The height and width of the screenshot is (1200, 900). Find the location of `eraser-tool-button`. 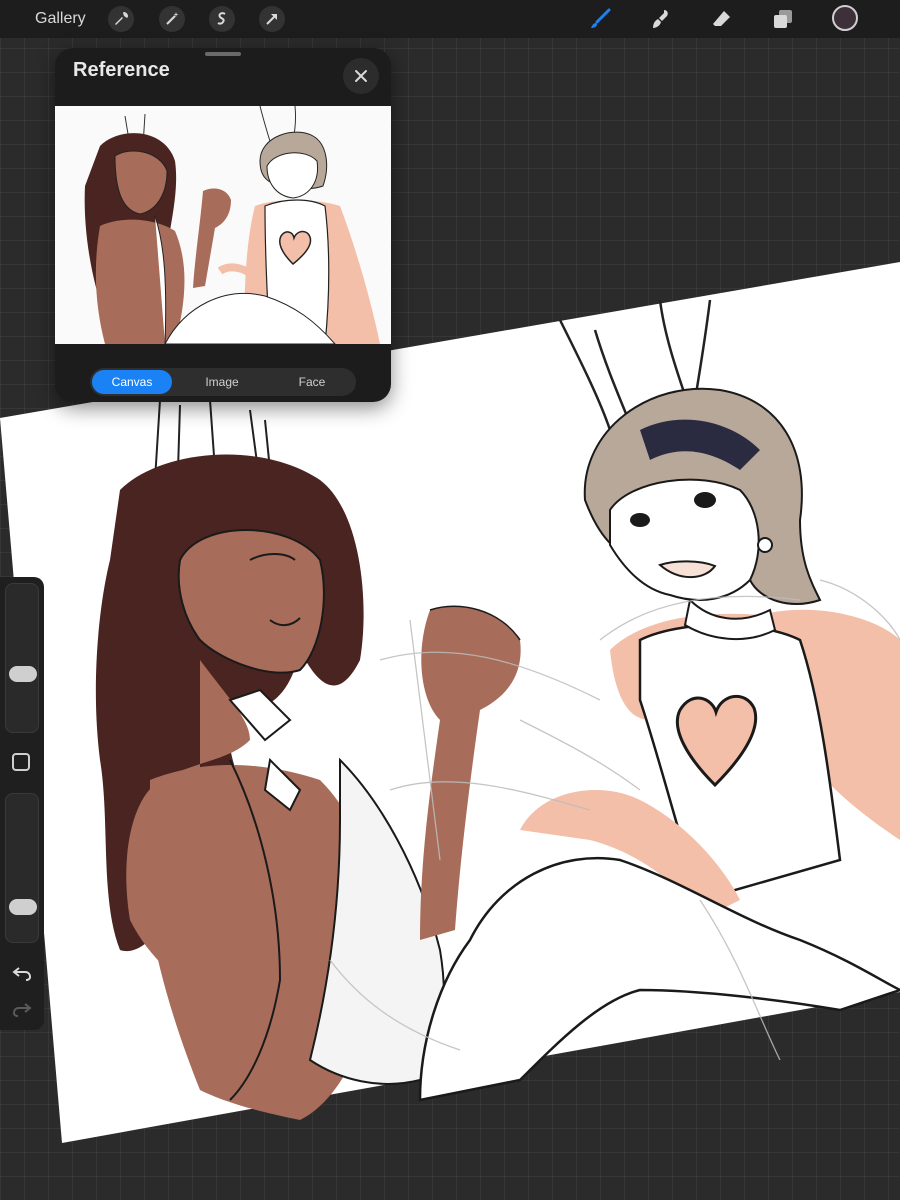

eraser-tool-button is located at coordinates (722, 19).